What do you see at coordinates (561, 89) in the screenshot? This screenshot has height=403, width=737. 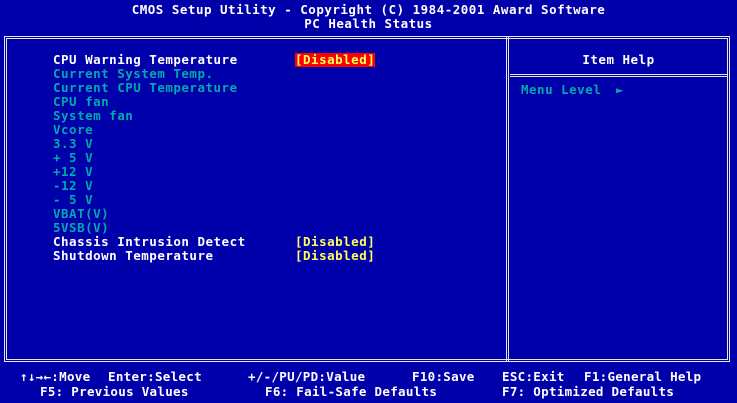 I see `menu-level-label: Menu Level` at bounding box center [561, 89].